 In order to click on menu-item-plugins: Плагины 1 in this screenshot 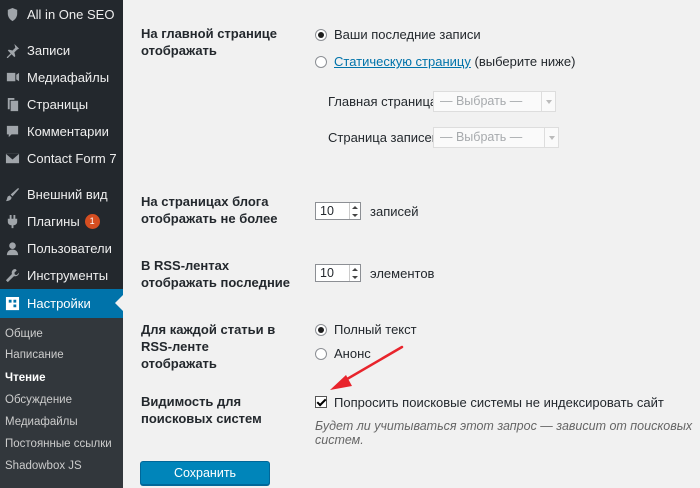, I will do `click(61, 221)`.